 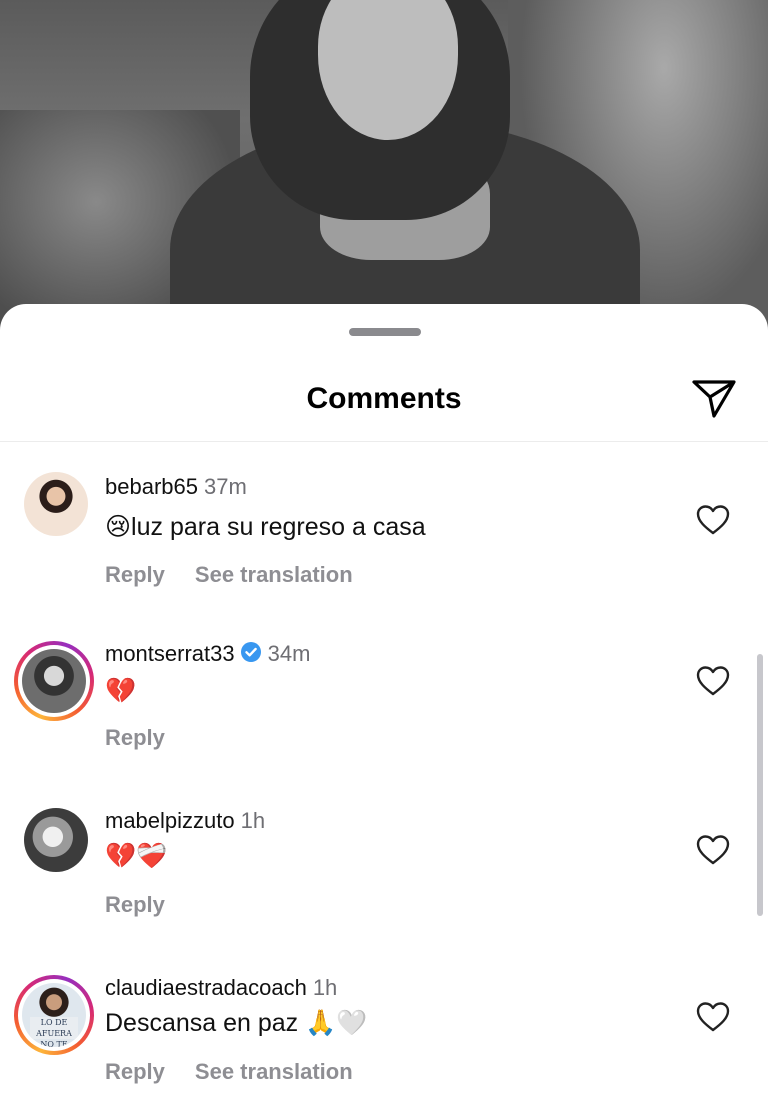 I want to click on comment-header: montserrat33 34m, so click(x=207, y=655).